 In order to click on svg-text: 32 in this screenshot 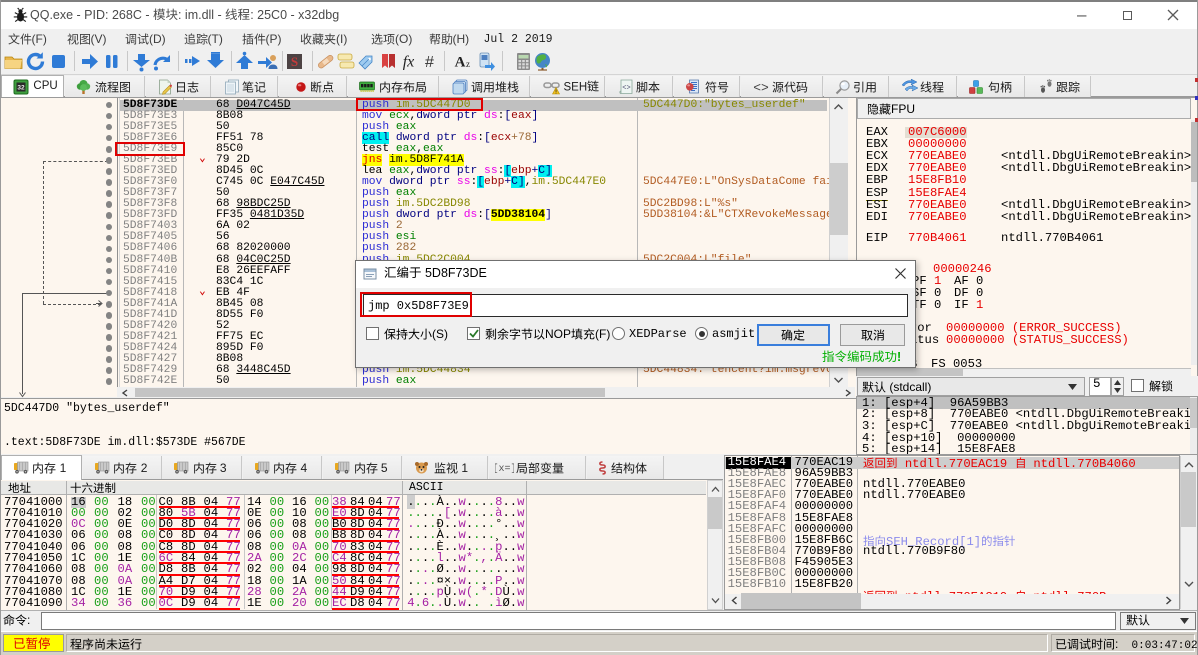, I will do `click(21, 88)`.